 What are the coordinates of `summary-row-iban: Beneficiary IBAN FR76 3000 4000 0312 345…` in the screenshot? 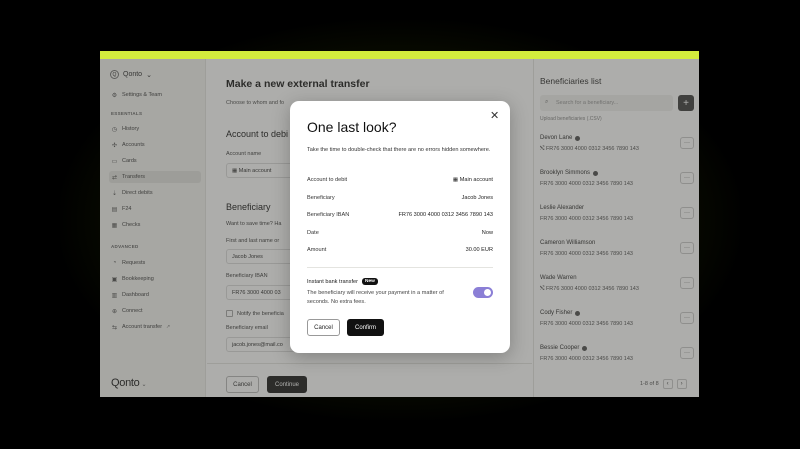 It's located at (400, 217).